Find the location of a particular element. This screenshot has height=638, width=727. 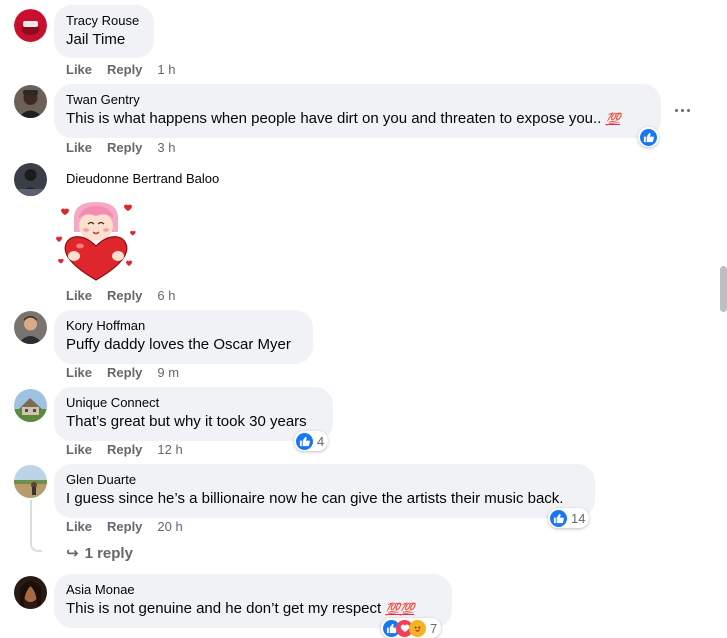

reaction-summary is located at coordinates (648, 137).